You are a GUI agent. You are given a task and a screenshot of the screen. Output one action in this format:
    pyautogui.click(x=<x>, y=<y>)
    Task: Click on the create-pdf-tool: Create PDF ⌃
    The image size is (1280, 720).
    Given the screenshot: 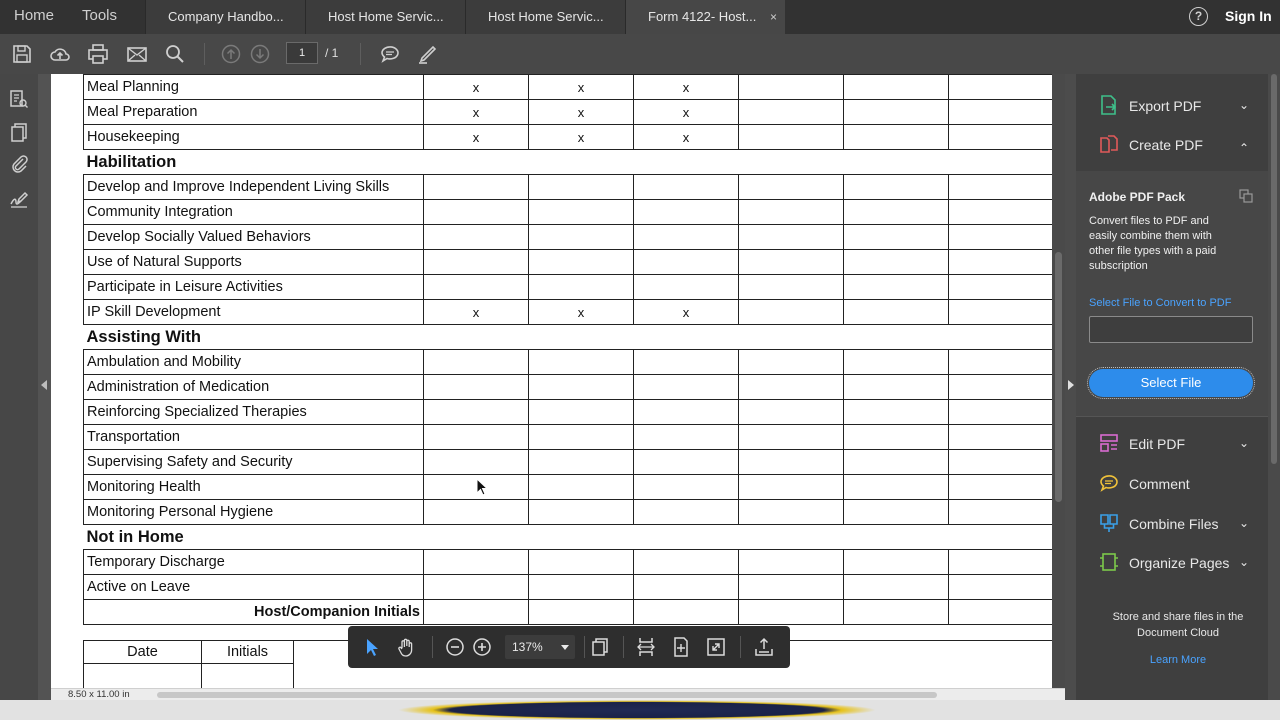 What is the action you would take?
    pyautogui.click(x=1178, y=145)
    